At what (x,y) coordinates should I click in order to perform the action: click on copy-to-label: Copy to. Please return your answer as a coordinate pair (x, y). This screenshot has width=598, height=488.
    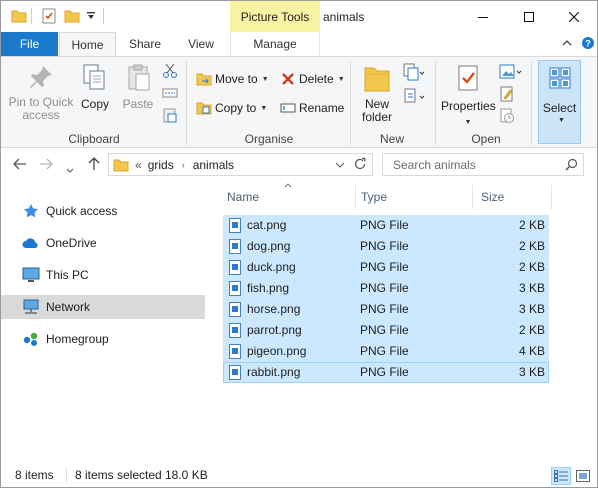
    Looking at the image, I should click on (236, 108).